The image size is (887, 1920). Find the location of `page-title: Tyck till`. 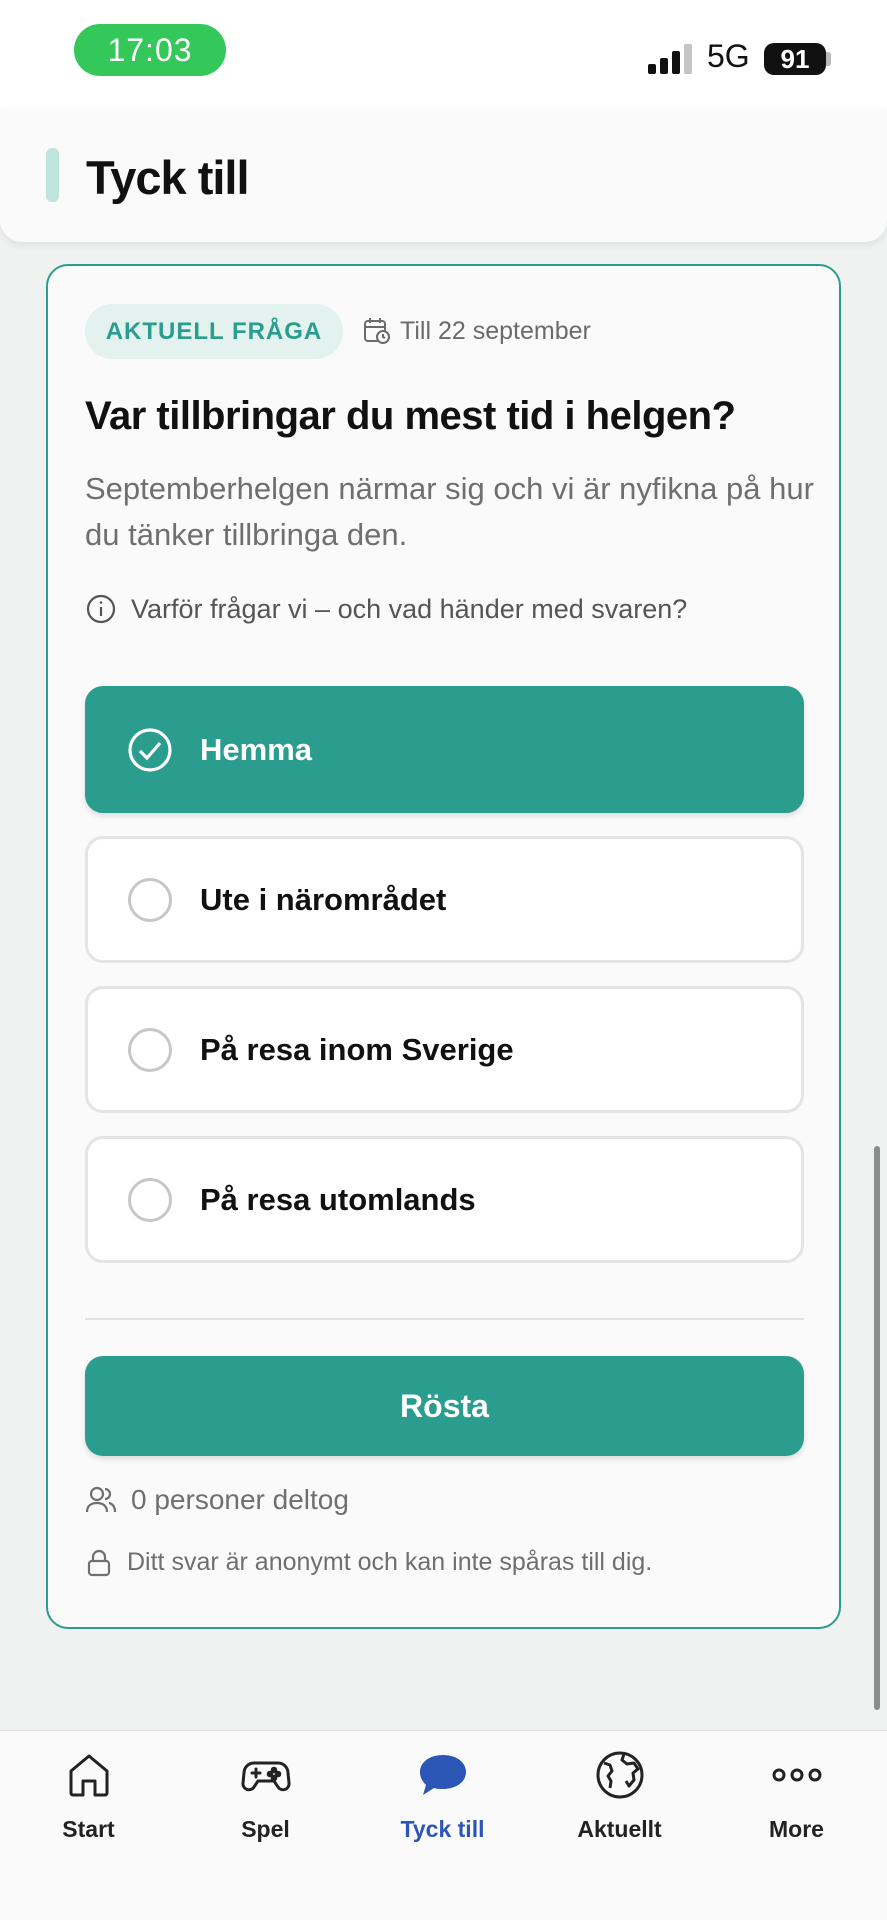

page-title: Tyck till is located at coordinates (168, 177).